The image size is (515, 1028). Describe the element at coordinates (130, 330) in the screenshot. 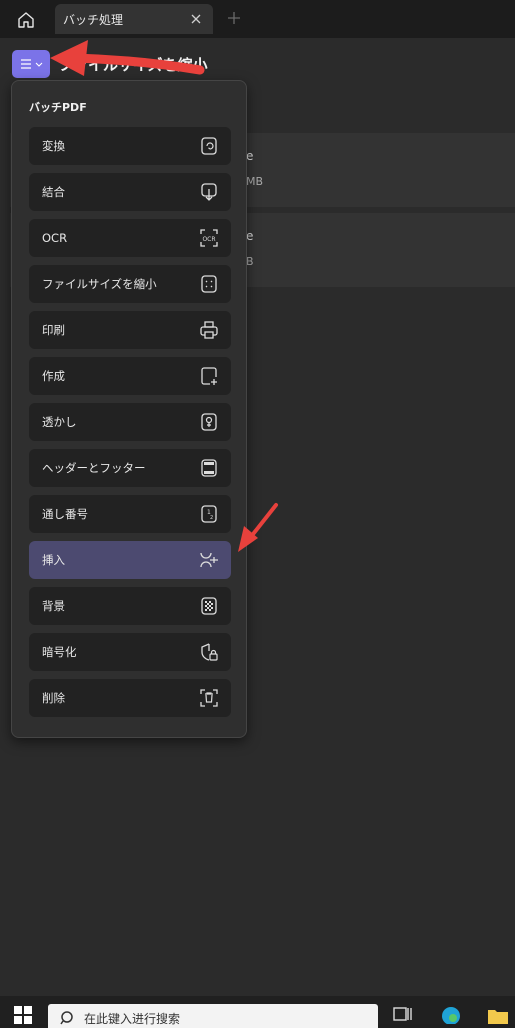

I see `menu-item-print: 印刷` at that location.